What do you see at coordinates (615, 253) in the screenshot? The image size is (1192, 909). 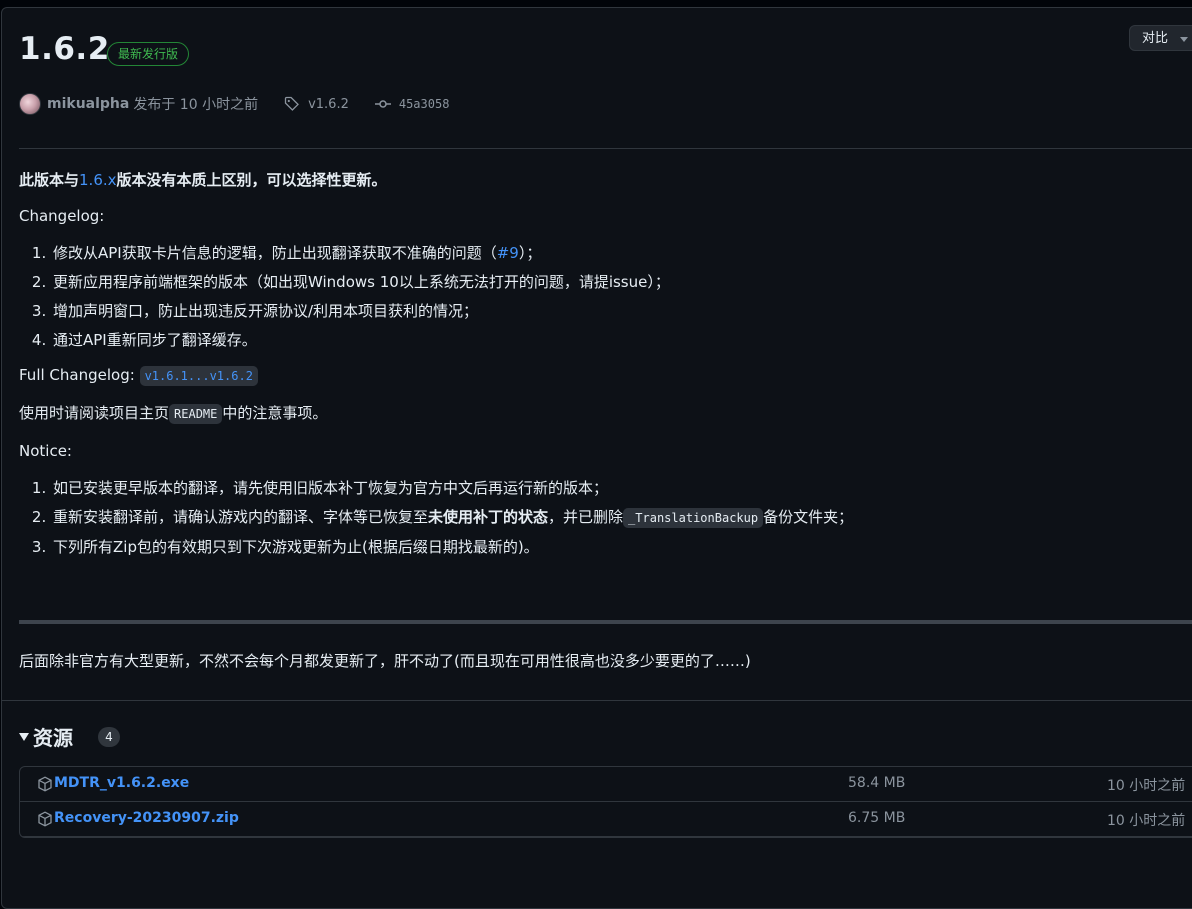 I see `list-item: 修改从API获取卡片信息的逻辑，防止出现翻译获取不准确的问题（#9）；` at bounding box center [615, 253].